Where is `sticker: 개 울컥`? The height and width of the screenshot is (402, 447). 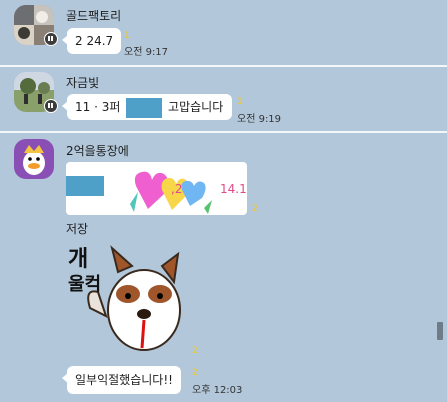
sticker: 개 울컥 is located at coordinates (127, 297).